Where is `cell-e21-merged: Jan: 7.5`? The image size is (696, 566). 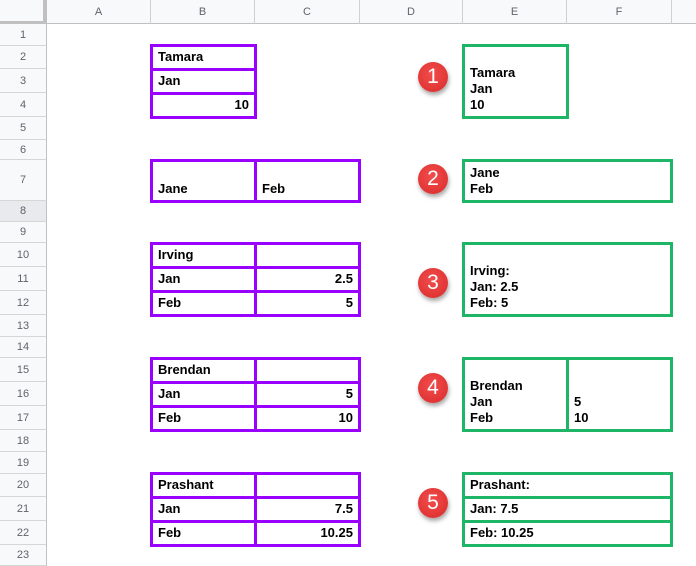 cell-e21-merged: Jan: 7.5 is located at coordinates (567, 509).